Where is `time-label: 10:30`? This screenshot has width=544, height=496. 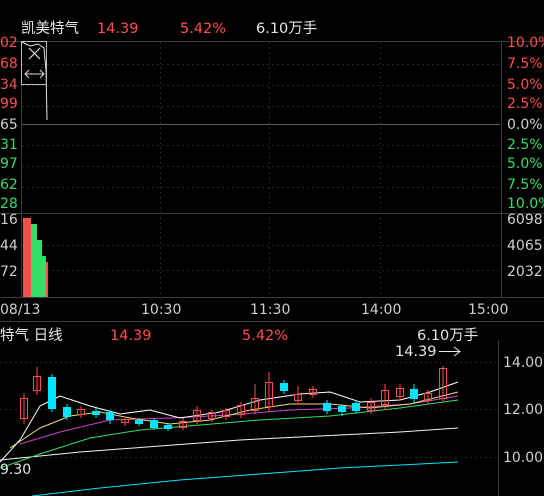 time-label: 10:30 is located at coordinates (161, 310).